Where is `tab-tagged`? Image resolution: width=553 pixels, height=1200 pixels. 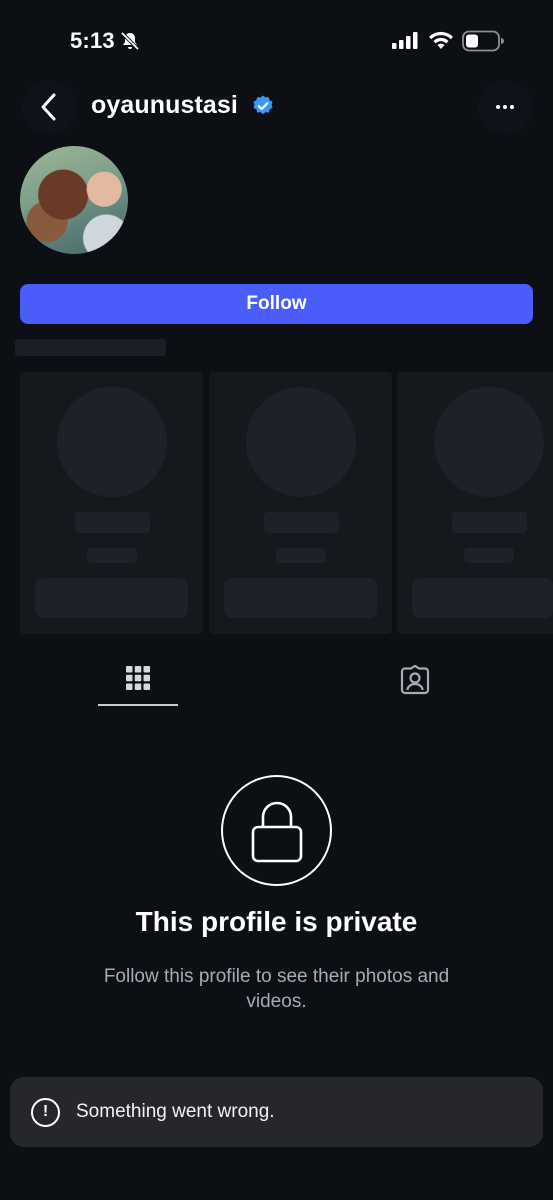
tab-tagged is located at coordinates (415, 684).